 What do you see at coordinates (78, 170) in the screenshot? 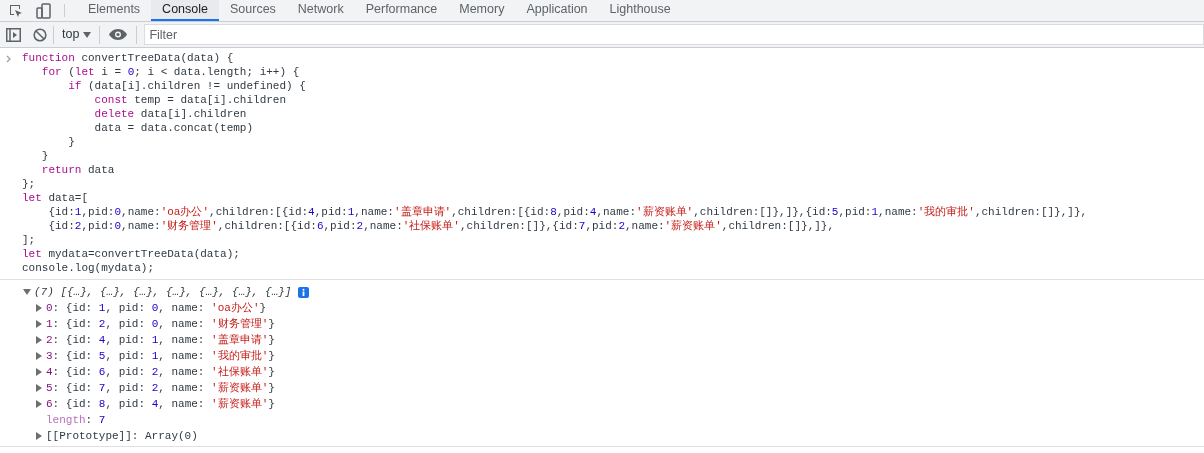
I see `code-line: return data` at bounding box center [78, 170].